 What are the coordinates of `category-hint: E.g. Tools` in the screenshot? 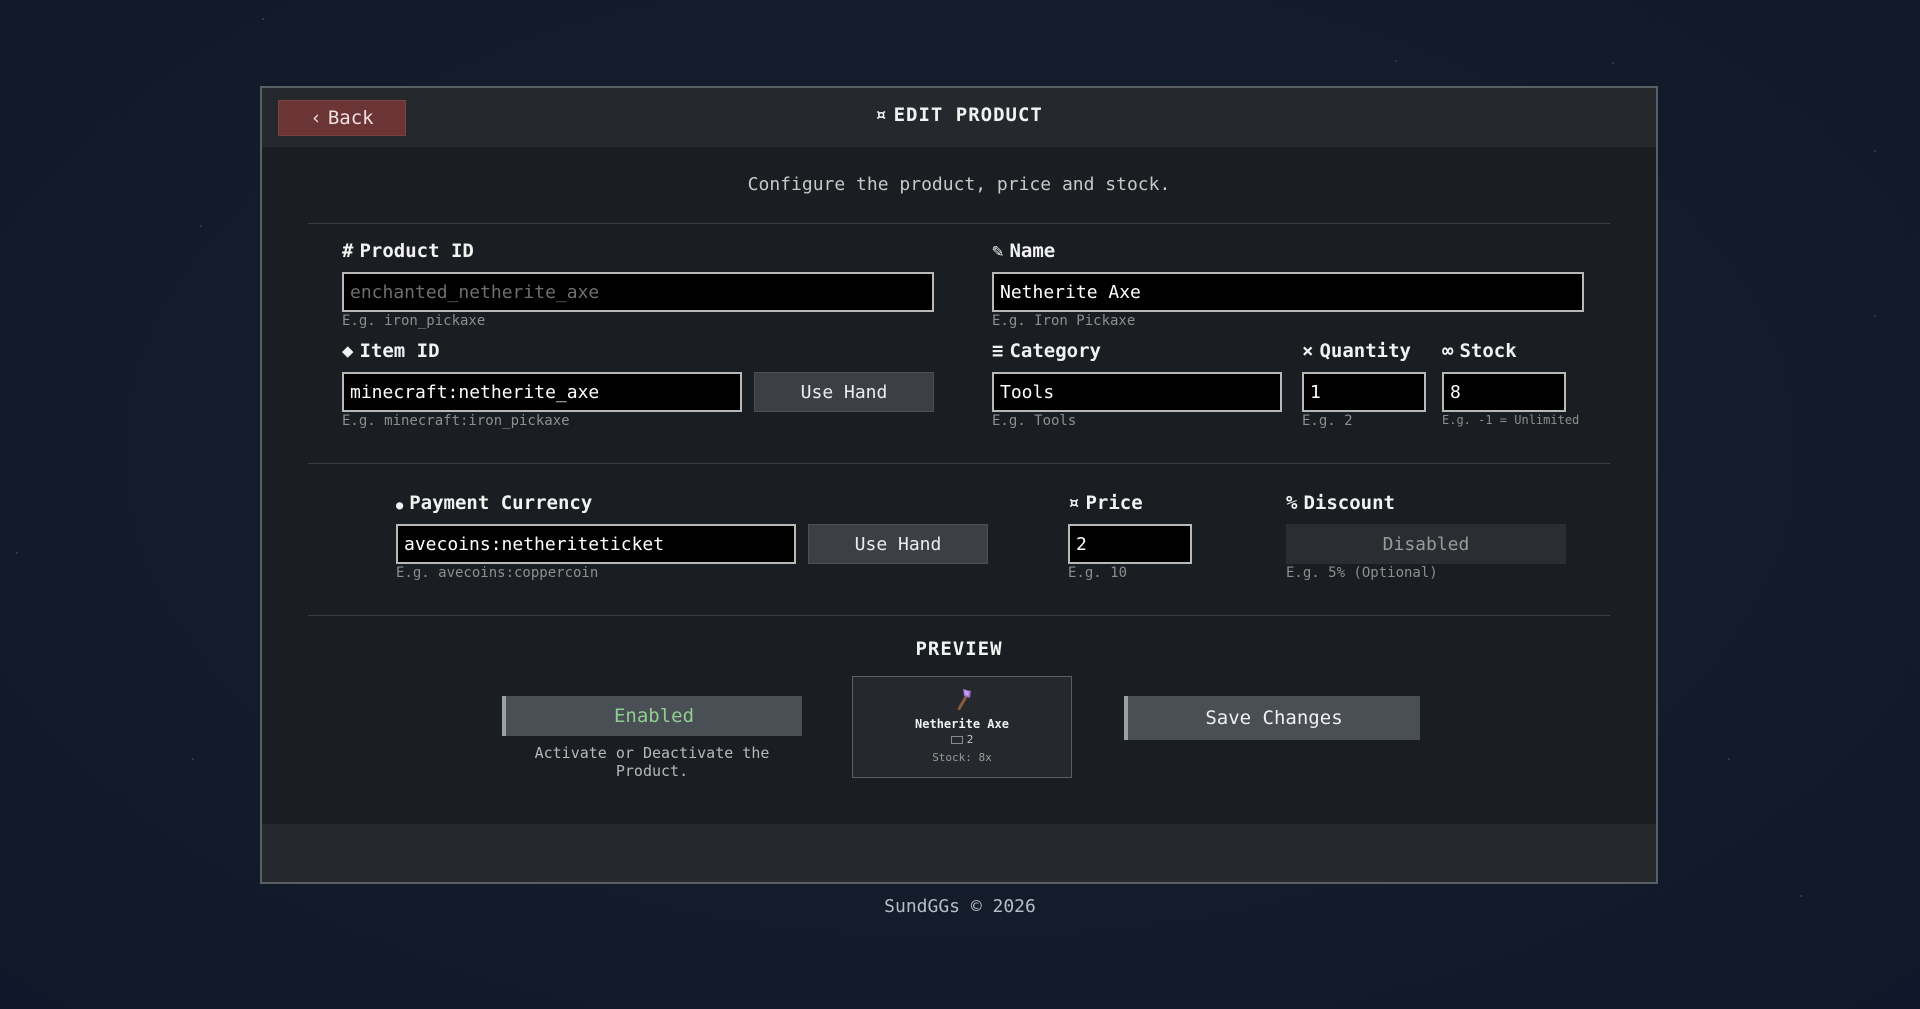 It's located at (1034, 421).